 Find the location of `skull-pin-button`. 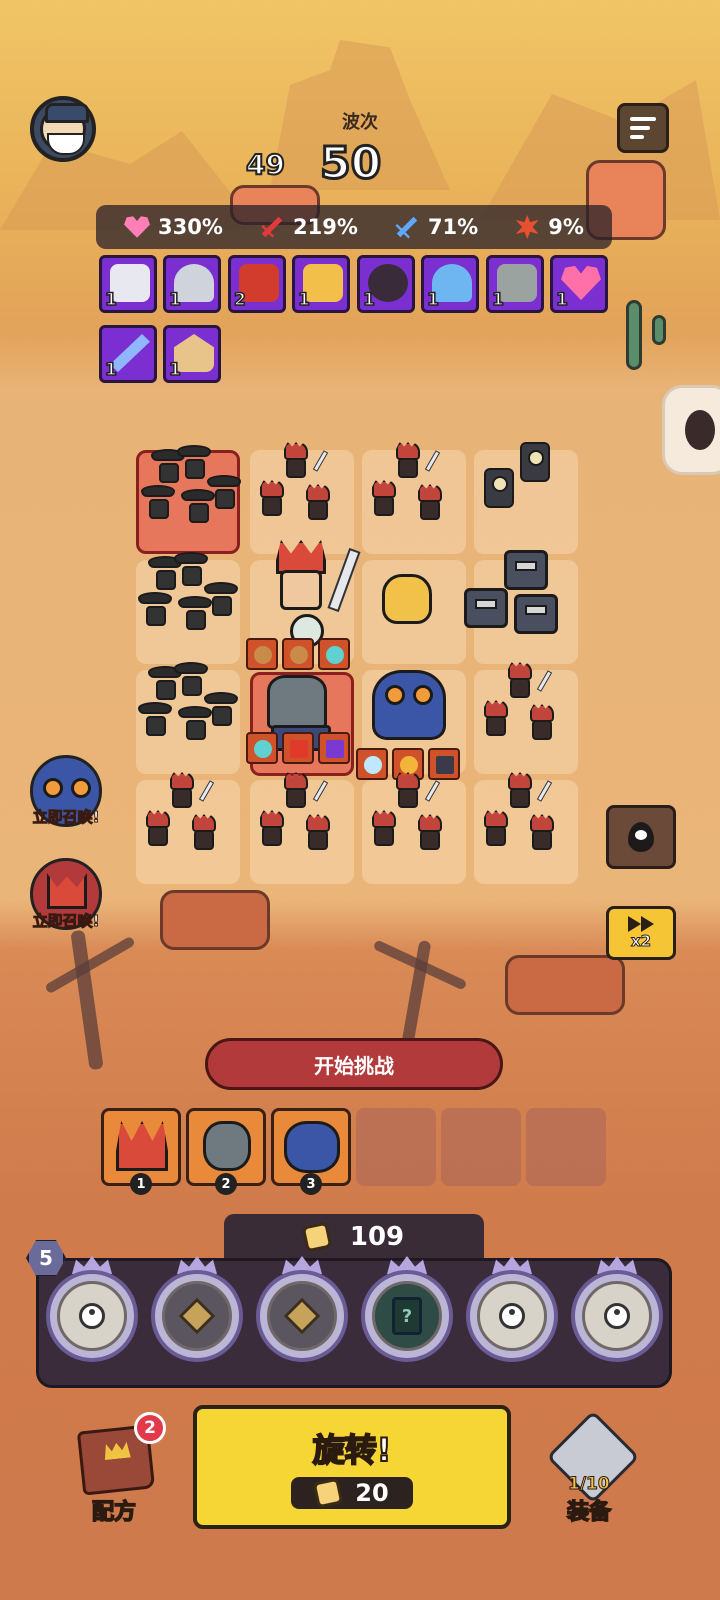

skull-pin-button is located at coordinates (641, 837).